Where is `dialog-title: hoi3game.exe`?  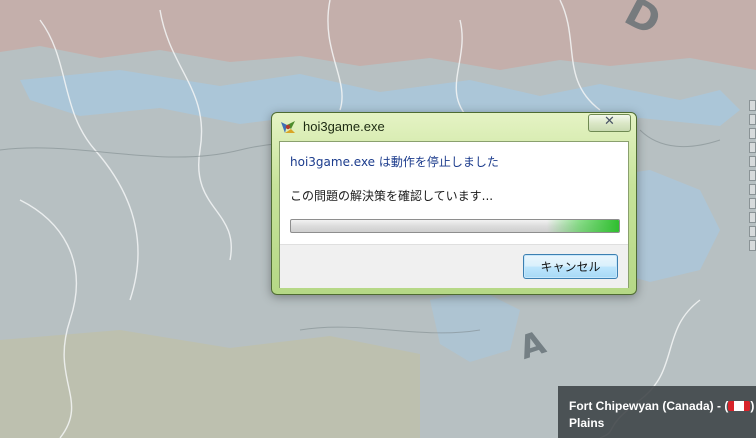
dialog-title: hoi3game.exe is located at coordinates (344, 126).